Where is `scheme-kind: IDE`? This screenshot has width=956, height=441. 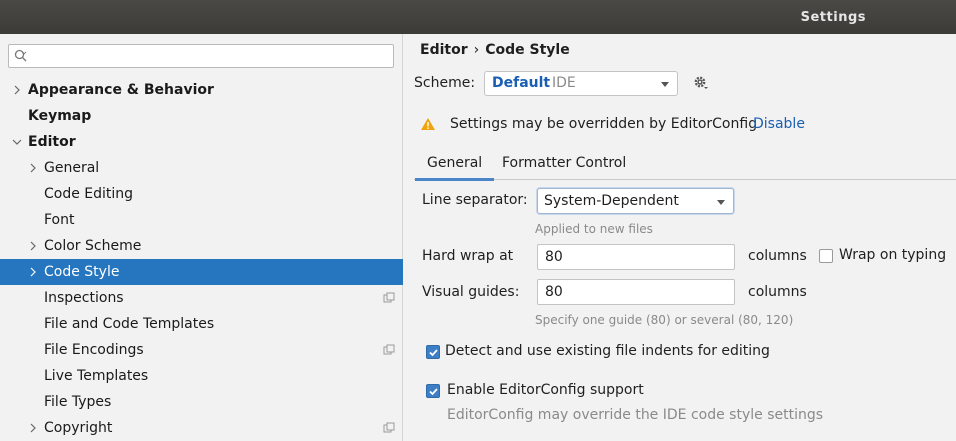
scheme-kind: IDE is located at coordinates (564, 83).